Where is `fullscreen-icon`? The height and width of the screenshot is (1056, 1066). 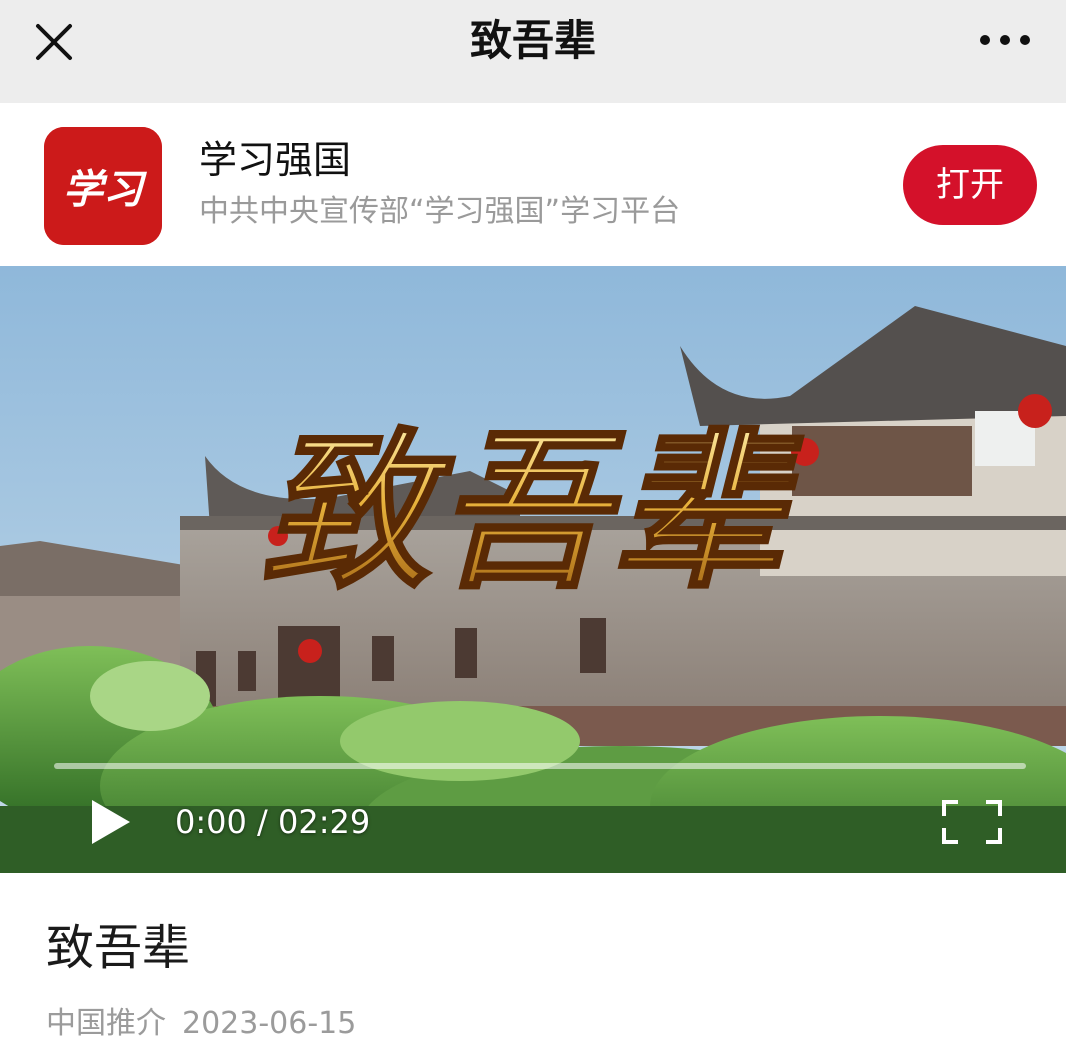 fullscreen-icon is located at coordinates (972, 822).